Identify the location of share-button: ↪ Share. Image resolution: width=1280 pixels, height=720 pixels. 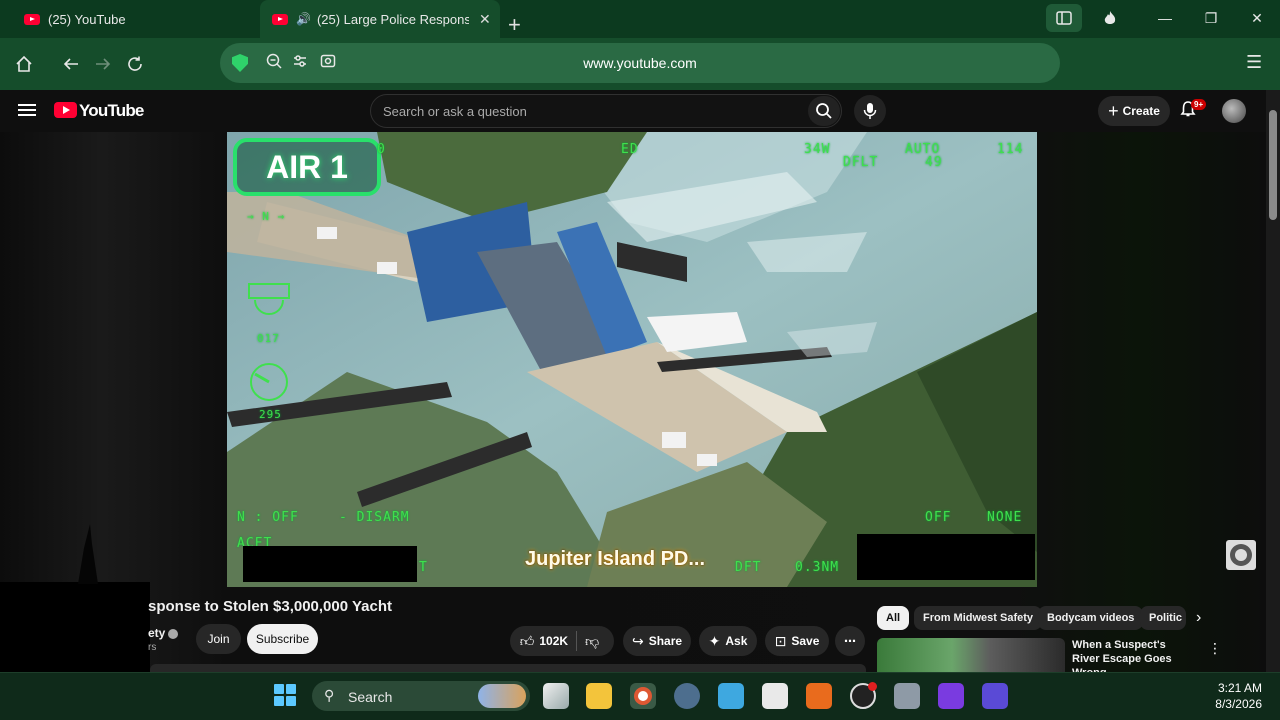
(657, 641).